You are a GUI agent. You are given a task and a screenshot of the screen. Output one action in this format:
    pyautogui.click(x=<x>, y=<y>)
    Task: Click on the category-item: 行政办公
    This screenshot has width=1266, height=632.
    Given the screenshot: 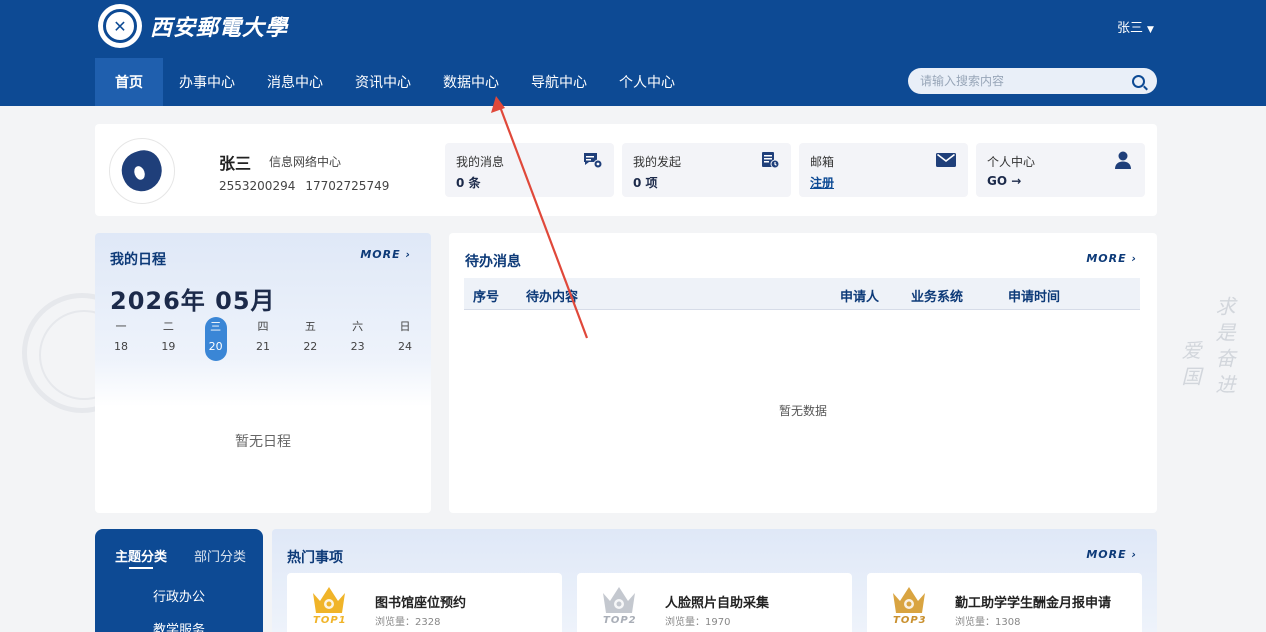 What is the action you would take?
    pyautogui.click(x=179, y=595)
    